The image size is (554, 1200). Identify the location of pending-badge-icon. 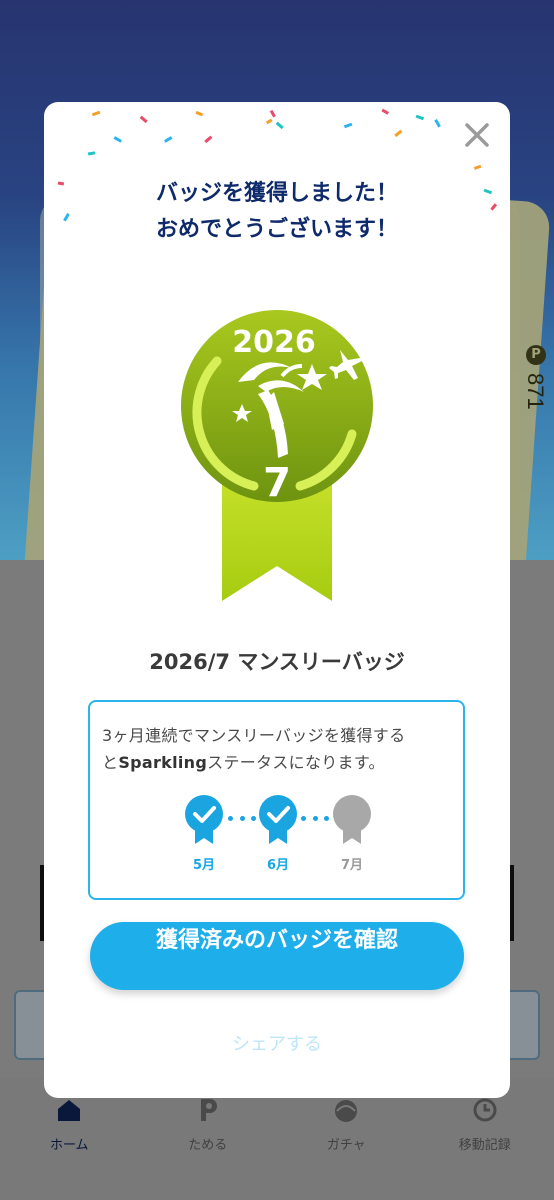
(352, 819).